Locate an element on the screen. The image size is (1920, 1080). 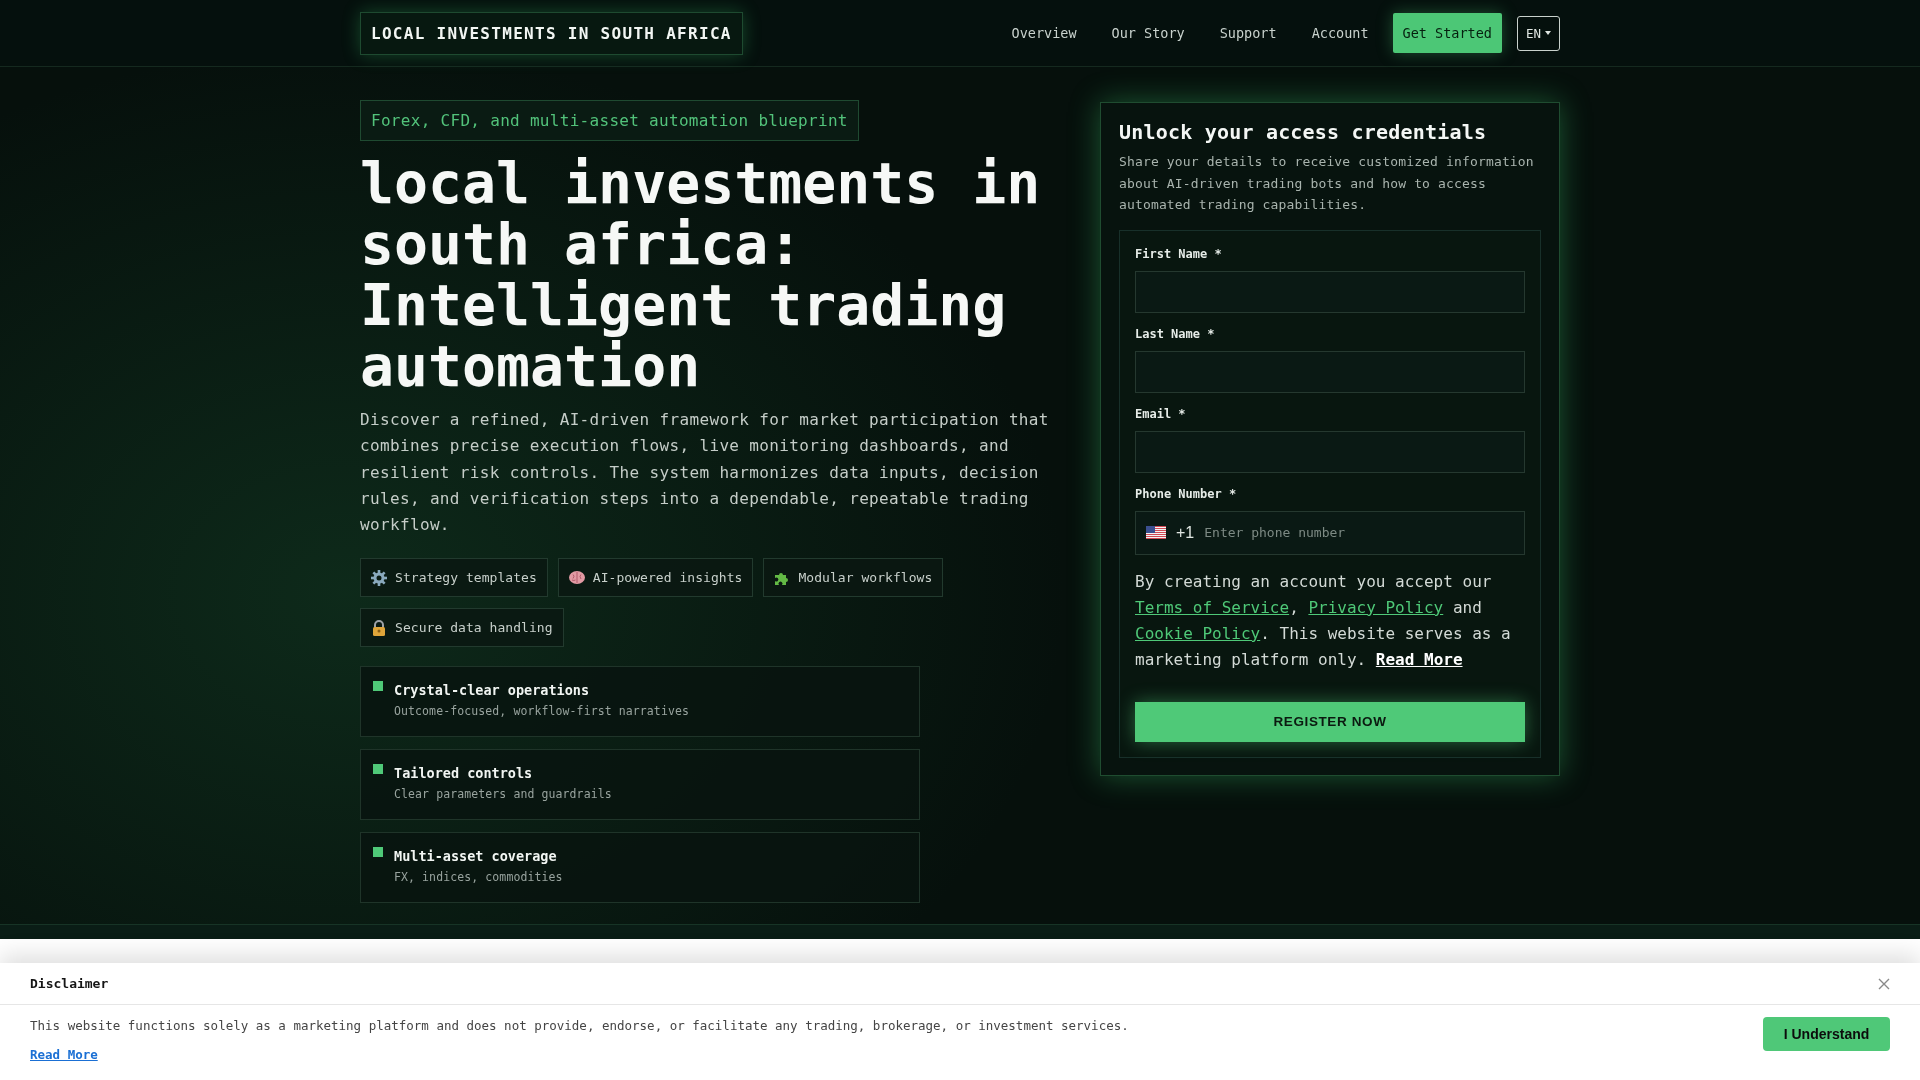
hero-description: Discover a refined, AI-driven framework for market participation that combines precise execution flows, live monitoring dashboards, and resilient risk controls. The system harmonizes data inputs, decision rules, and verification steps into a dependable, repeatable trading workflow. is located at coordinates (705, 473).